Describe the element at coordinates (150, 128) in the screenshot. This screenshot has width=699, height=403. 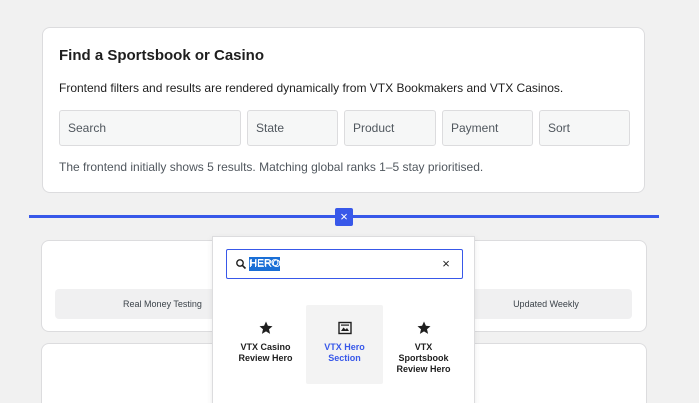
I see `search-filter: Search` at that location.